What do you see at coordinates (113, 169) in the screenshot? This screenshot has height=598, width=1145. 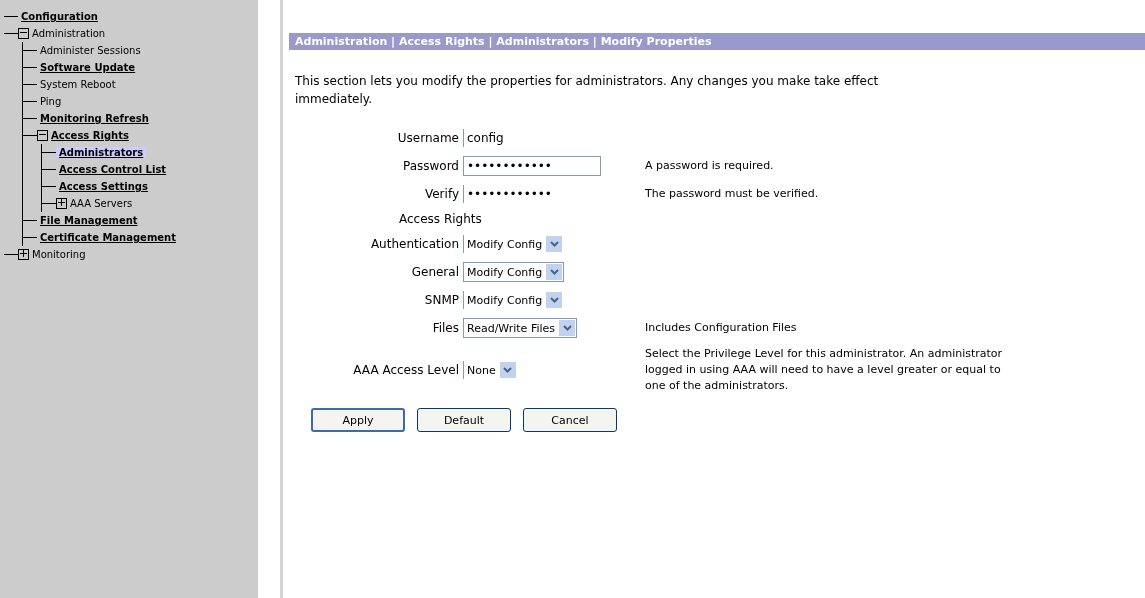 I see `sidebar-item: Access Control List` at bounding box center [113, 169].